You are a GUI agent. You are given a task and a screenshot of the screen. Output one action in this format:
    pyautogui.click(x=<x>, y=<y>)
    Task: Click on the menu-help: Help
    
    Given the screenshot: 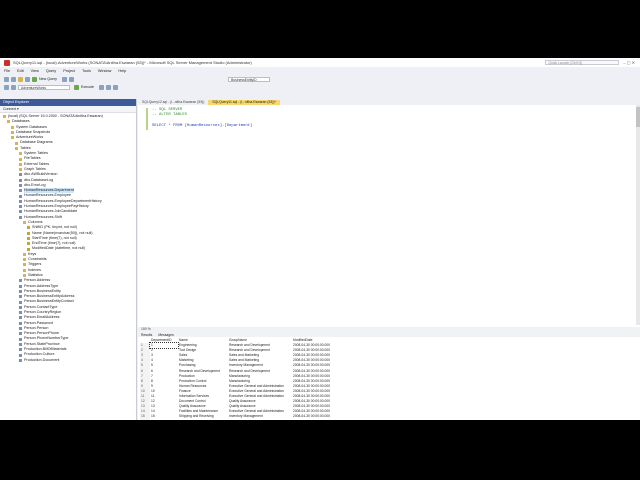 What is the action you would take?
    pyautogui.click(x=122, y=71)
    